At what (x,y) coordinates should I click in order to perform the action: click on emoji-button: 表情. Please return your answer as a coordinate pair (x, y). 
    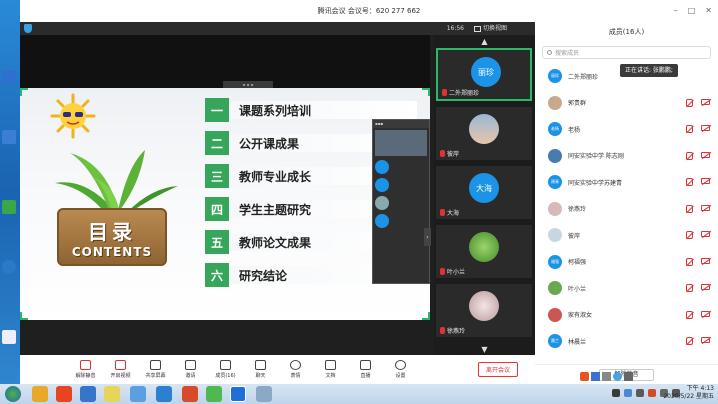
    Looking at the image, I should click on (295, 369).